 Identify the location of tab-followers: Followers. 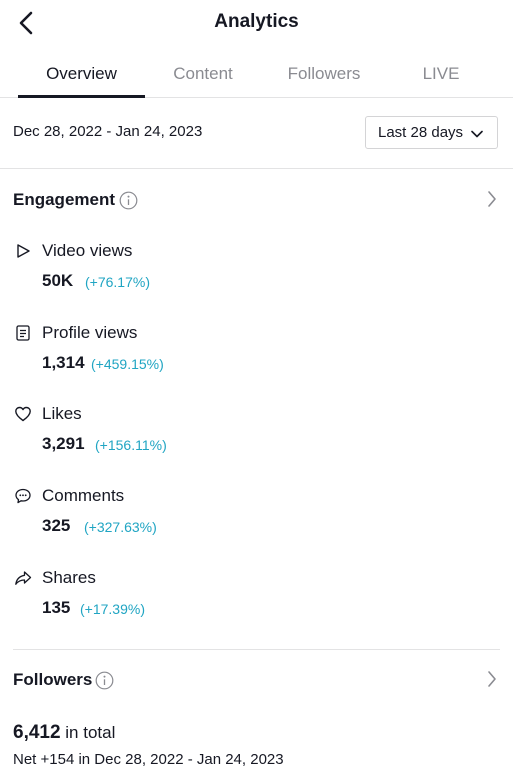
(324, 75).